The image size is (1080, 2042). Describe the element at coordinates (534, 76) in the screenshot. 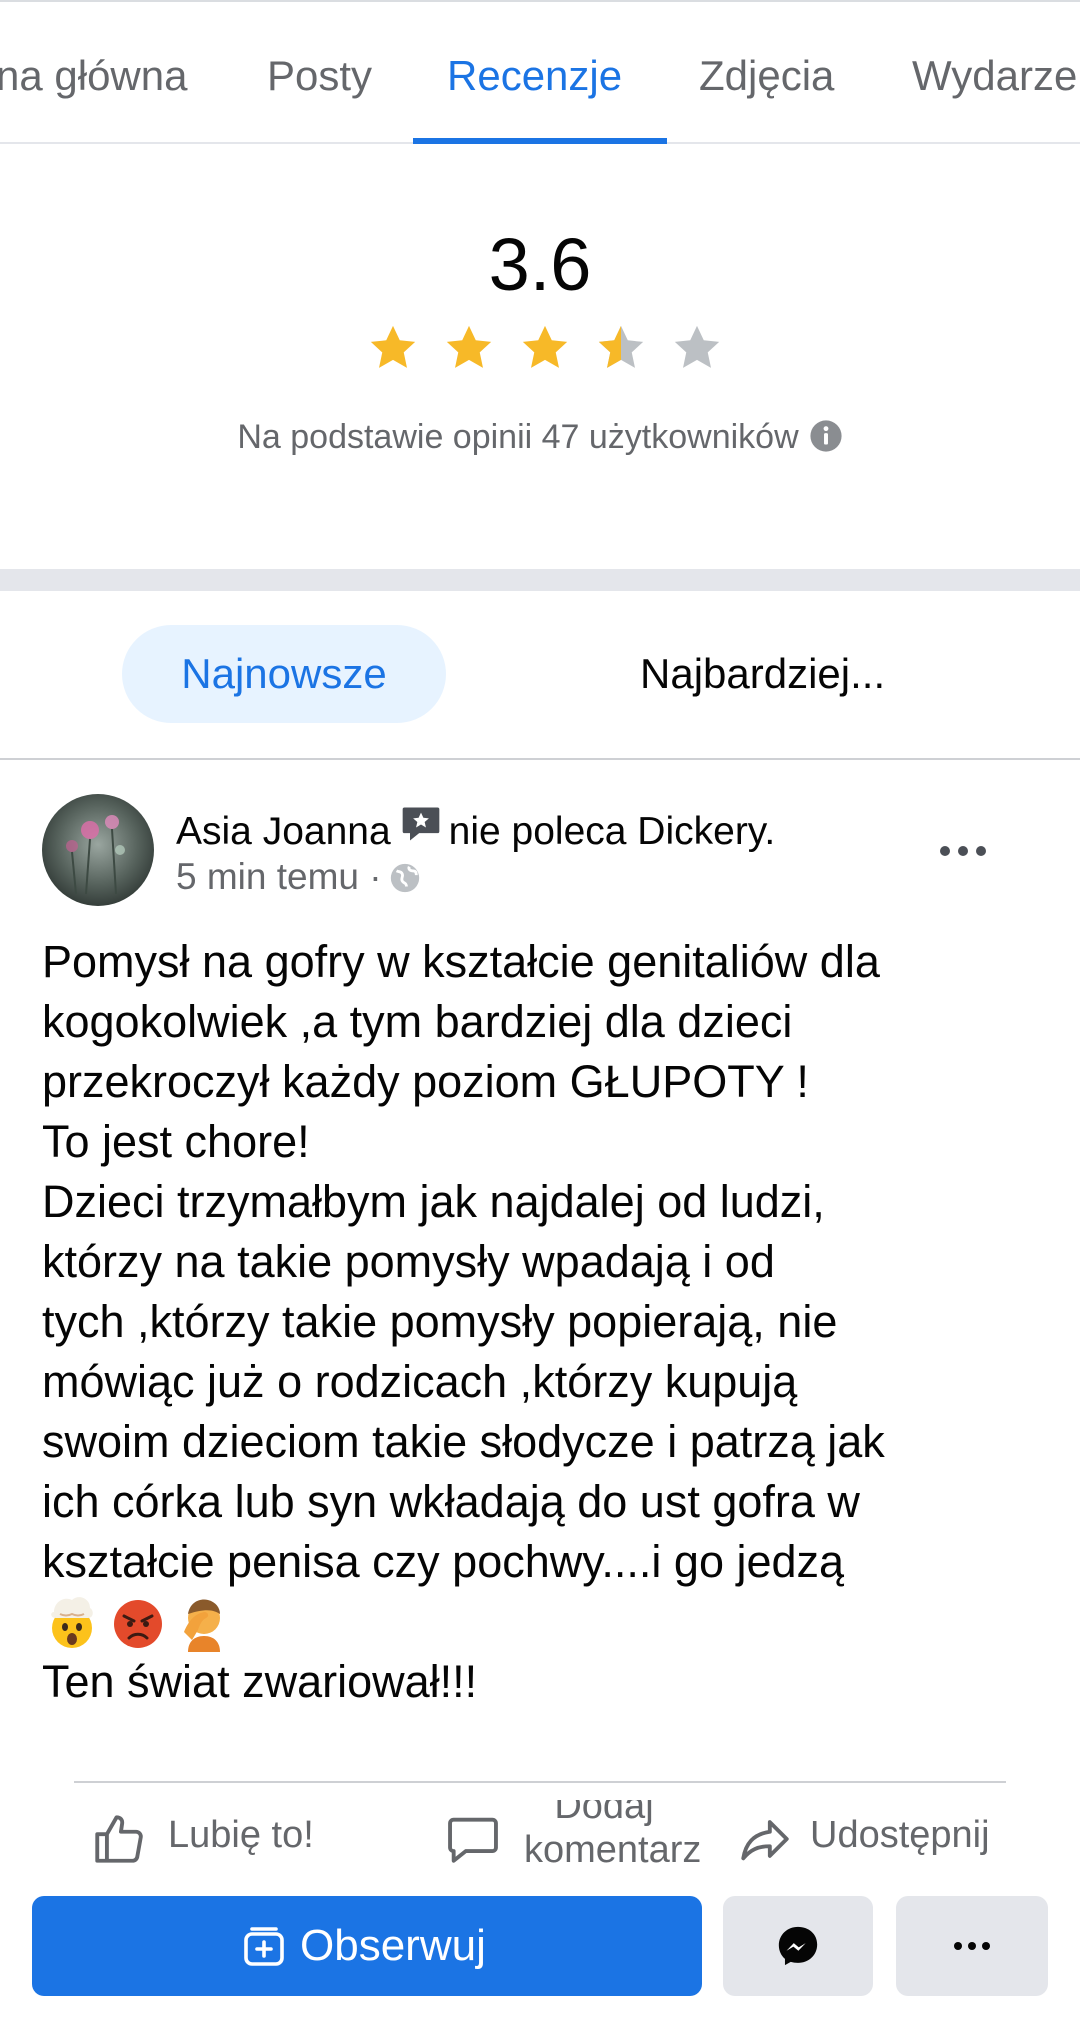

I see `tab-reviews: Recenzje` at that location.